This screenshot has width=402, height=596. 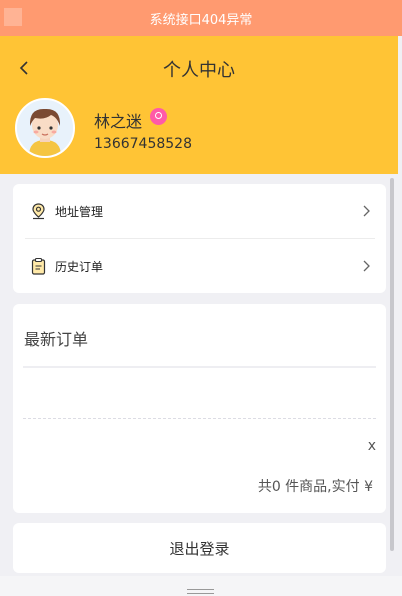 I want to click on orders-dashed-divider, so click(x=199, y=418).